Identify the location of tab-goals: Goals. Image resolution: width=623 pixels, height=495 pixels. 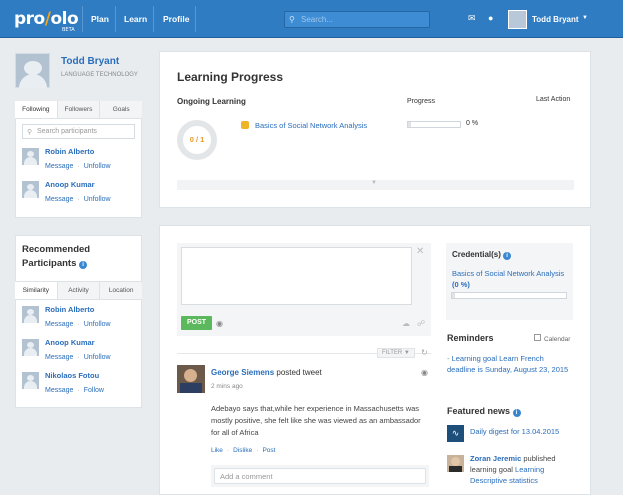
(121, 109).